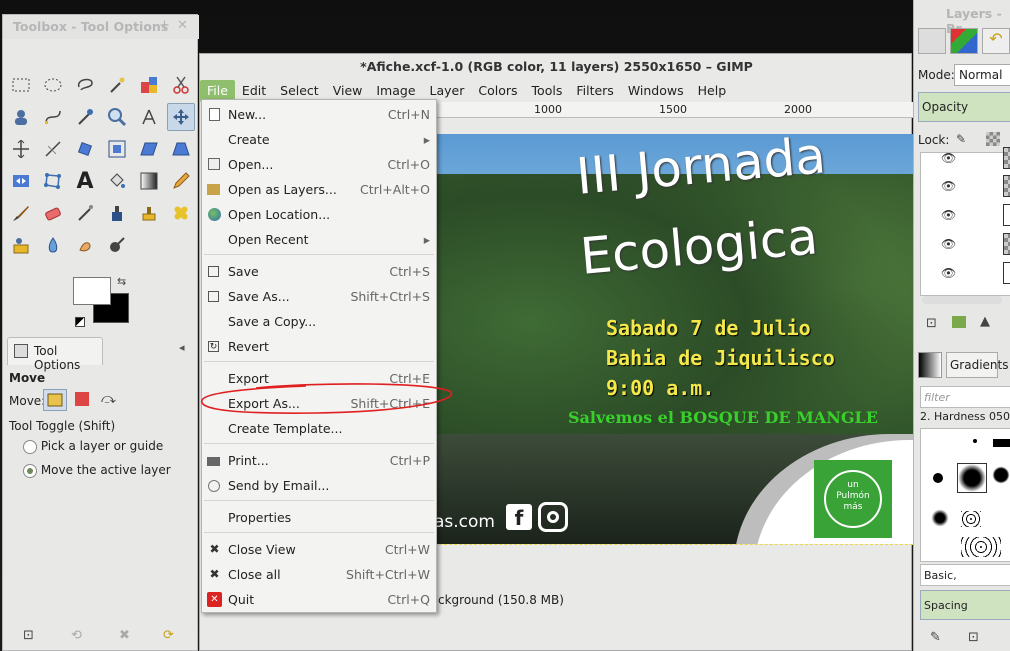 Image resolution: width=1010 pixels, height=651 pixels. What do you see at coordinates (53, 117) in the screenshot?
I see `paths-tool-icon` at bounding box center [53, 117].